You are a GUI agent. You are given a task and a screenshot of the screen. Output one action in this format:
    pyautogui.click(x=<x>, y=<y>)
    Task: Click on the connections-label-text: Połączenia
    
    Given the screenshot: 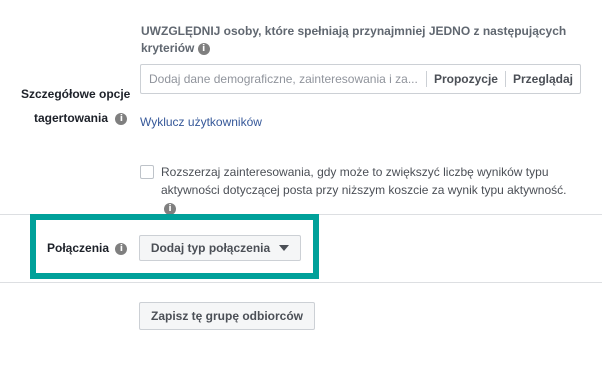 What is the action you would take?
    pyautogui.click(x=78, y=248)
    